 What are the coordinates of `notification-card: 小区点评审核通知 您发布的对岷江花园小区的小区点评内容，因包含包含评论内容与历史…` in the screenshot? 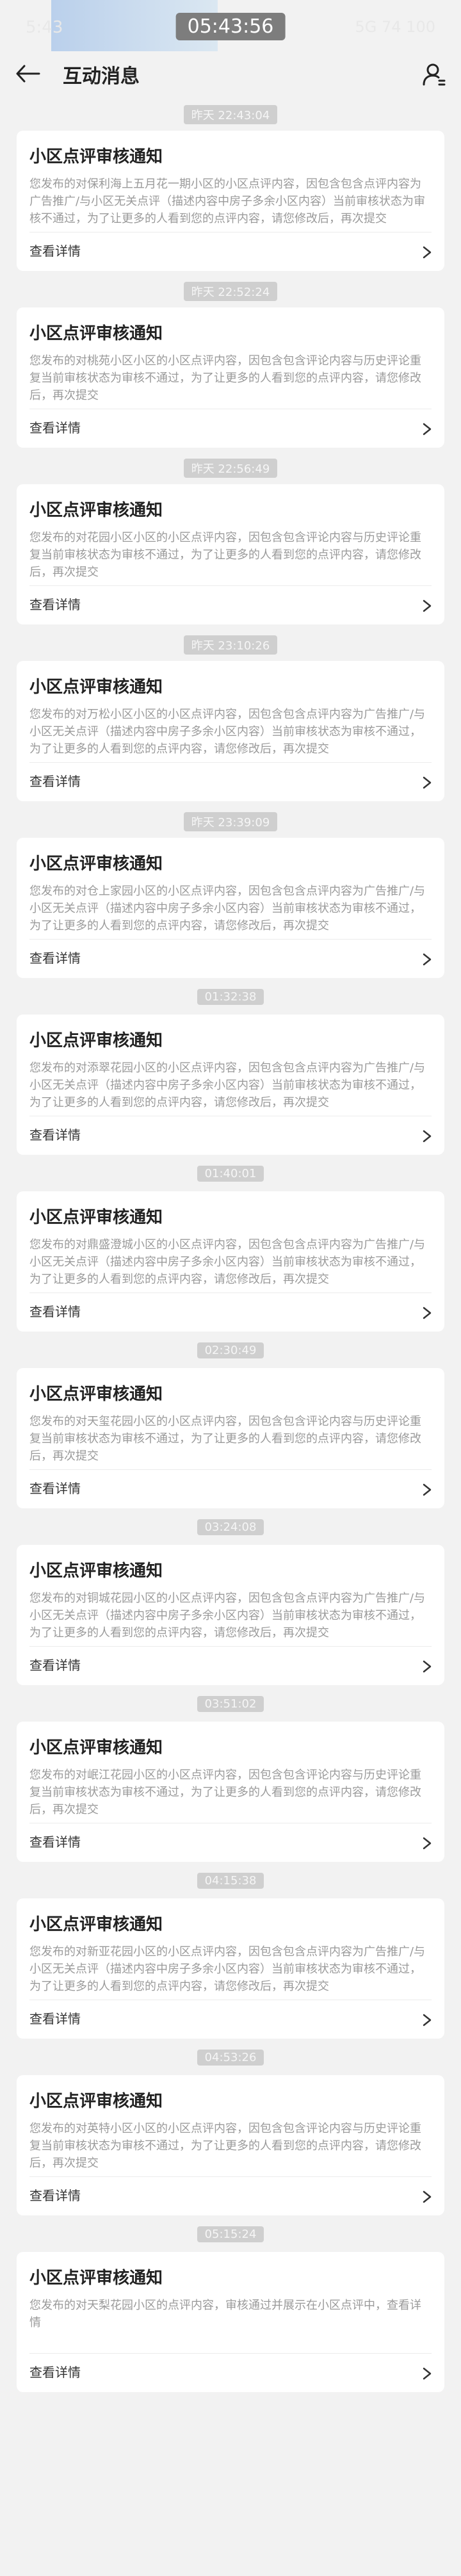 It's located at (230, 1792).